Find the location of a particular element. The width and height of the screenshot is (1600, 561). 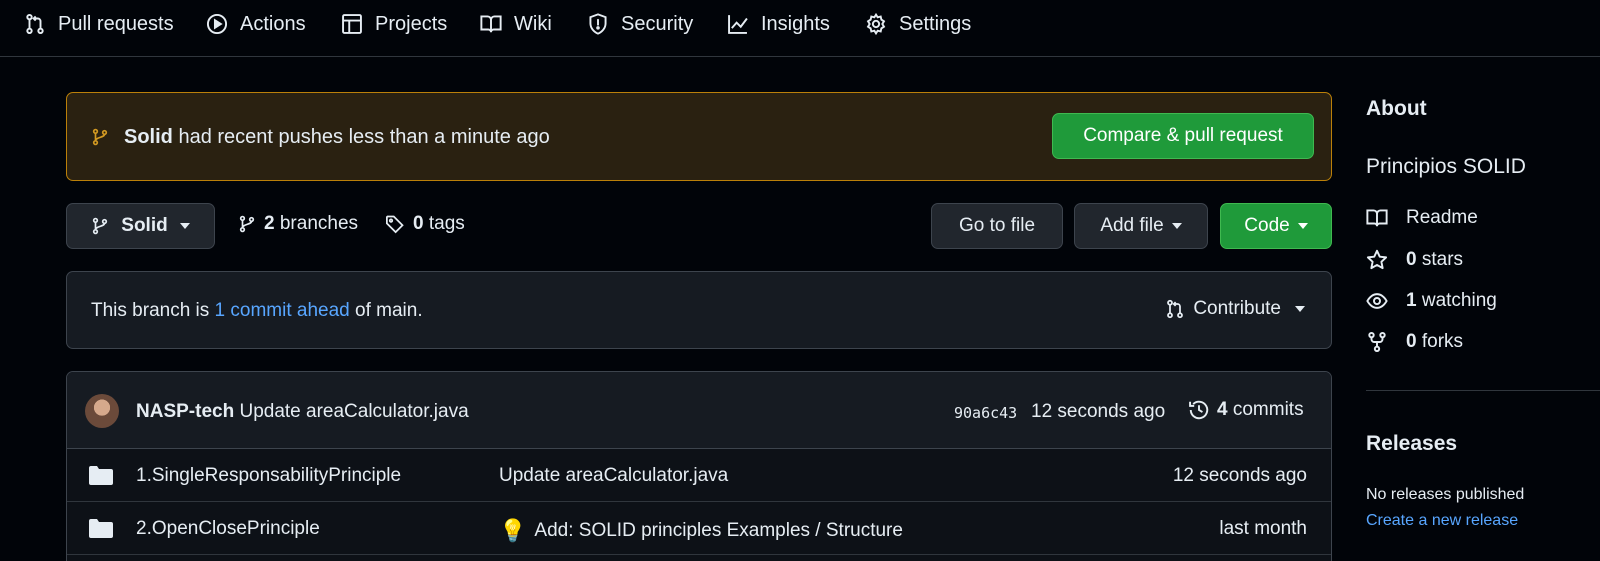

tab-pull-requests: Pull requests is located at coordinates (99, 24).